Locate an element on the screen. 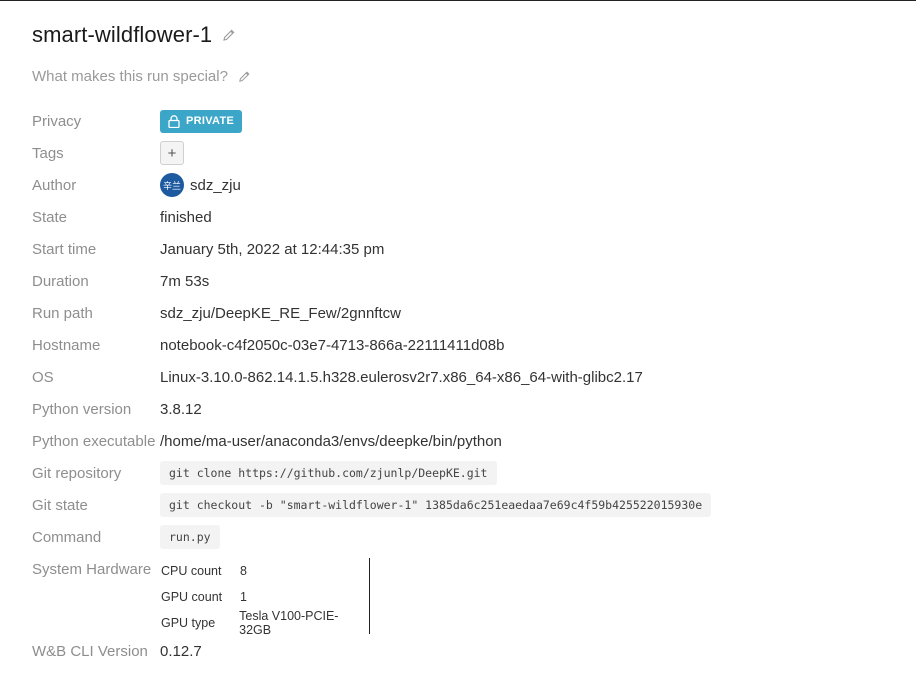 The height and width of the screenshot is (683, 916). tags-row: Tags + is located at coordinates (108, 153).